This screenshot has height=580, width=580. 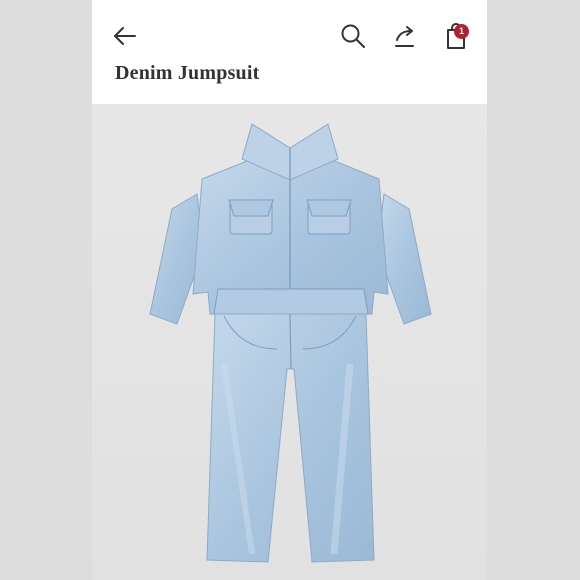 What do you see at coordinates (289, 52) in the screenshot?
I see `product-header: 1 Denim Jumpsuit` at bounding box center [289, 52].